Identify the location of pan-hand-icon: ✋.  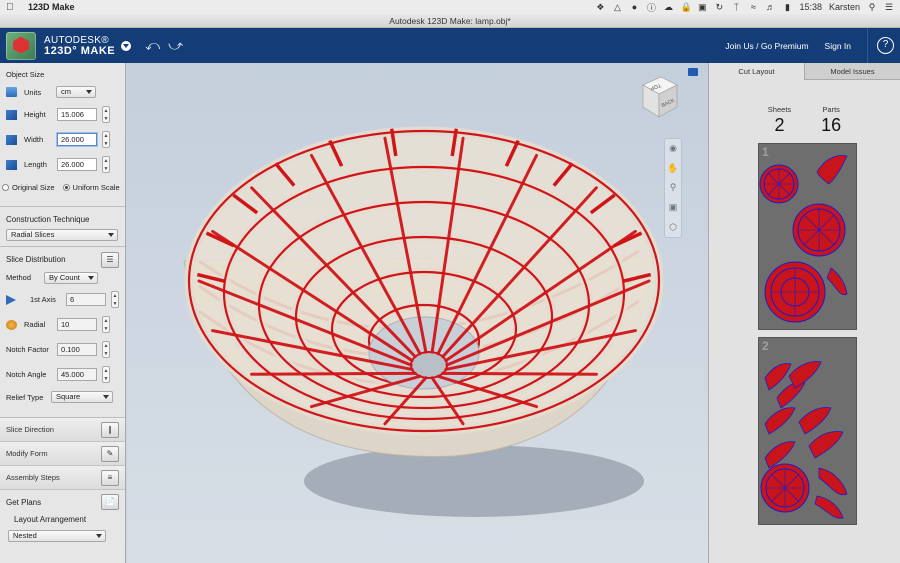
(672, 168).